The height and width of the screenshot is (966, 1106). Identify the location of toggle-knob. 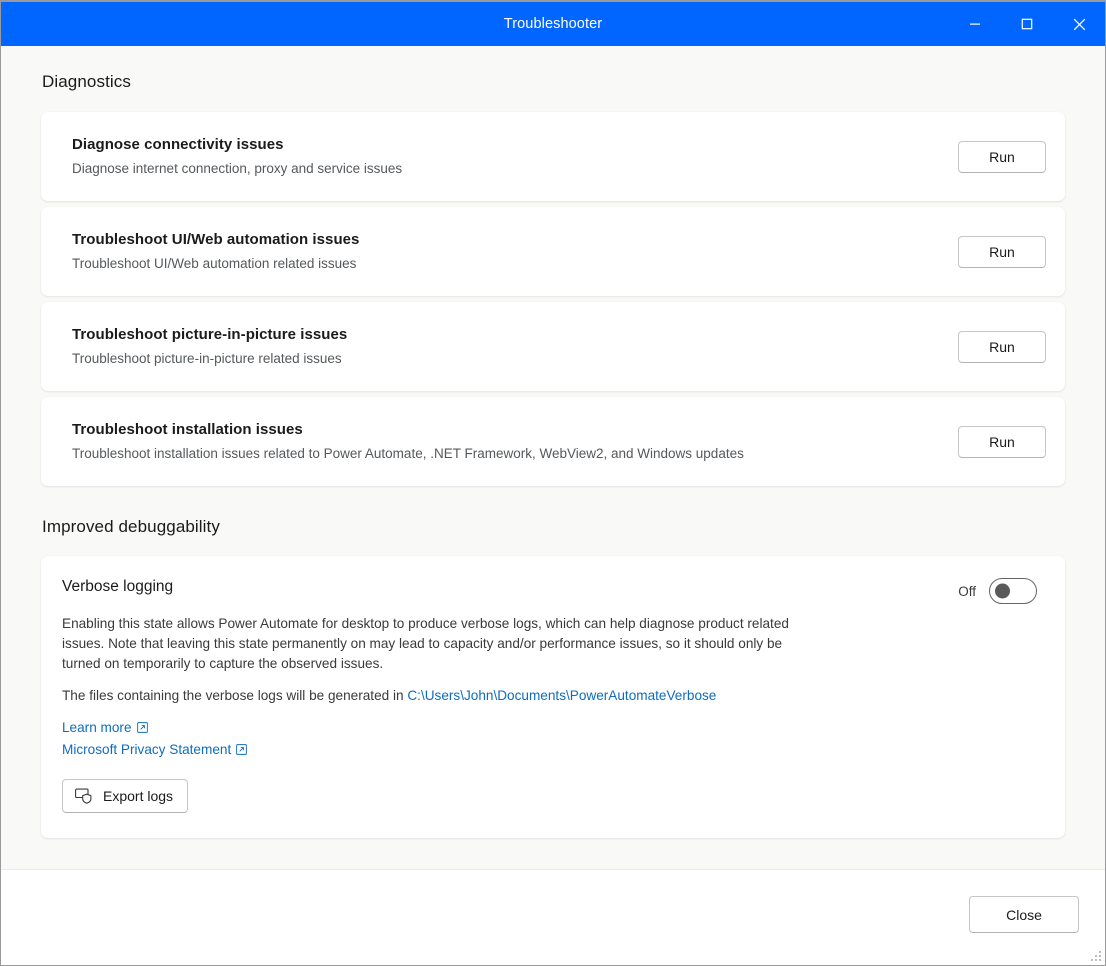
(1002, 591).